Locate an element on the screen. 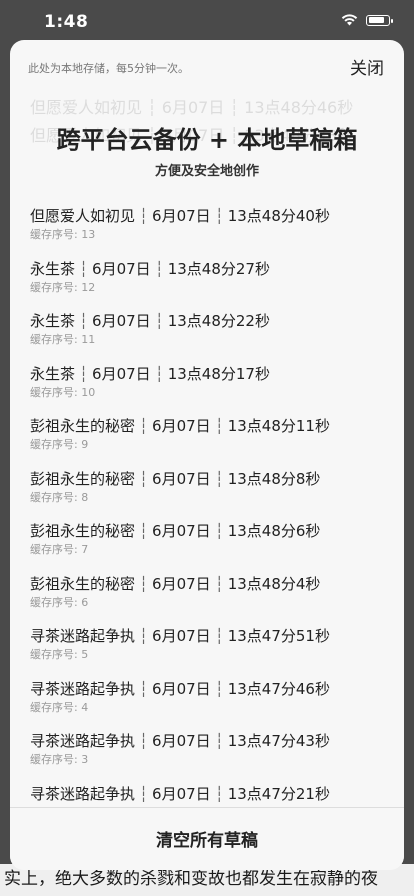 This screenshot has width=414, height=896. draft-time: 13点48分11秒 is located at coordinates (278, 426).